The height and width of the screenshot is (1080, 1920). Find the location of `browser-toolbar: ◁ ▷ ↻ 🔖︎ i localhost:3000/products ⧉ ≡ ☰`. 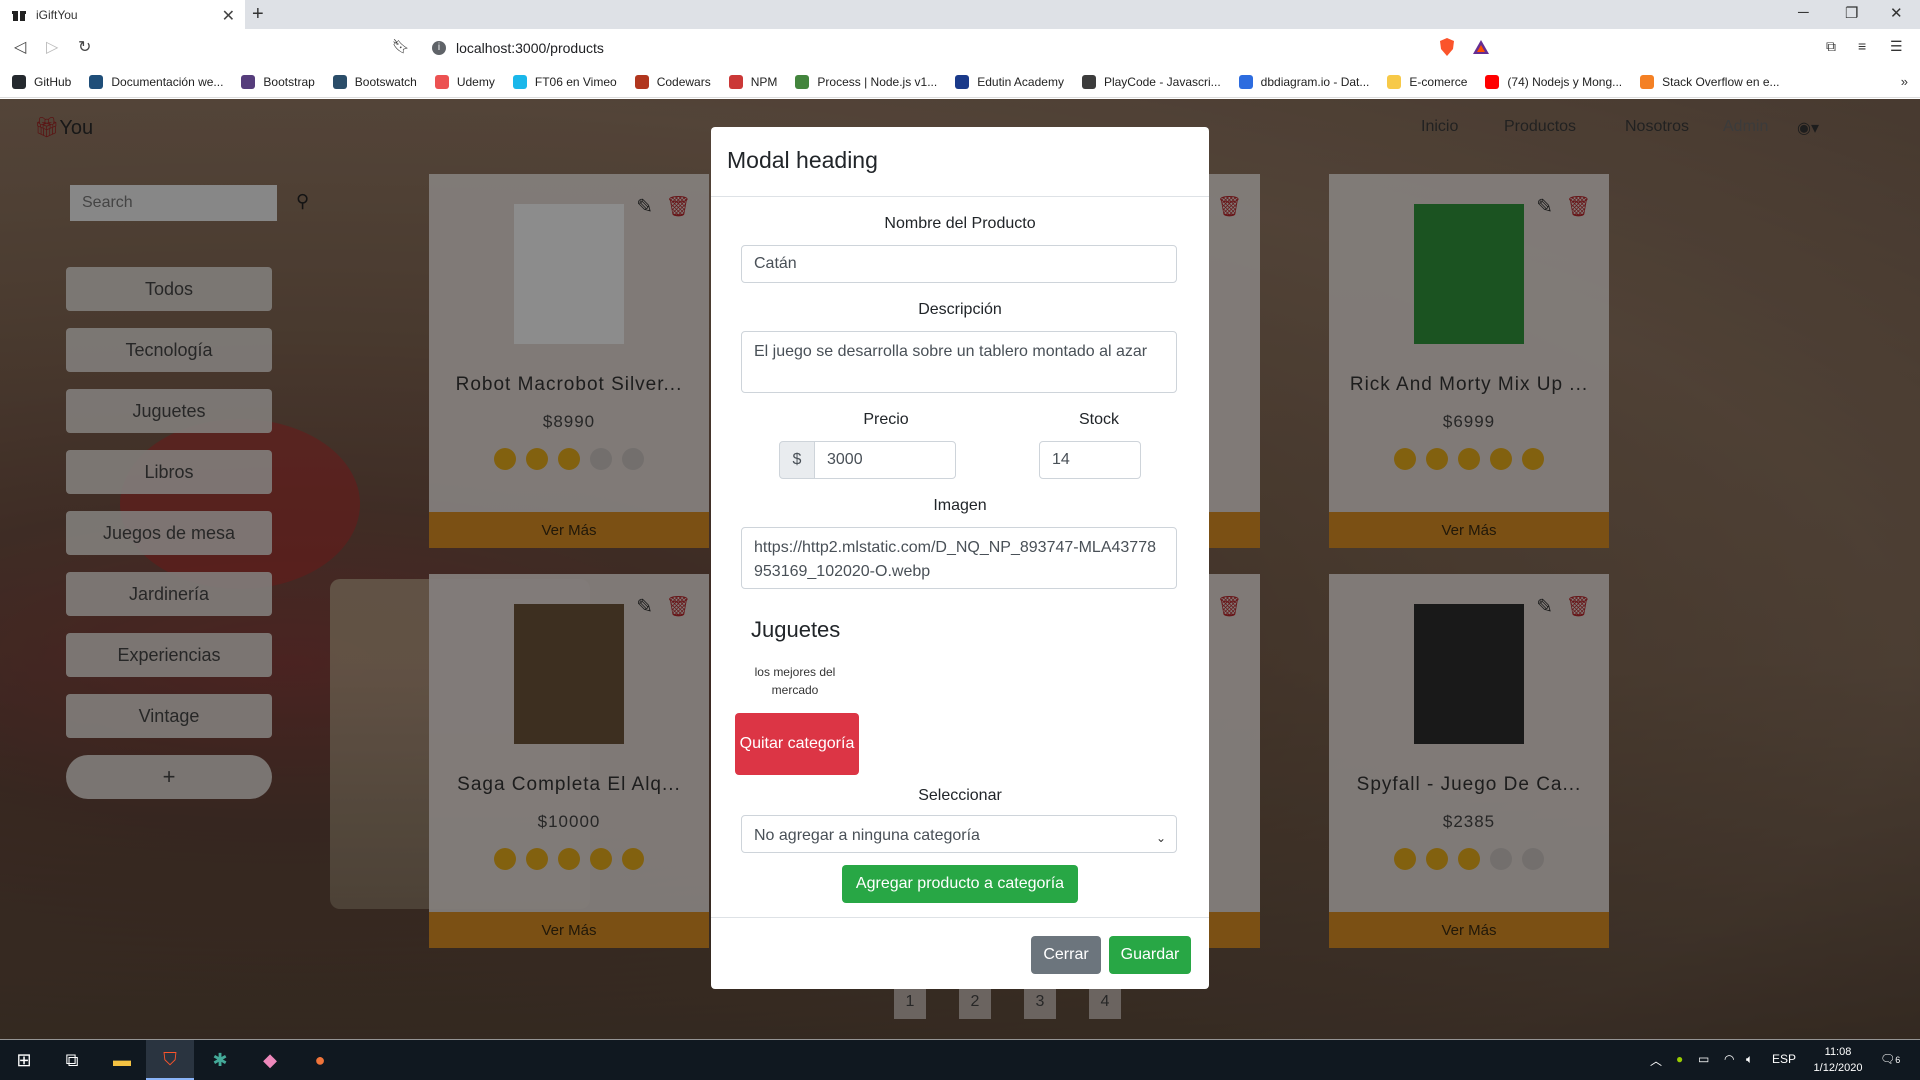

browser-toolbar: ◁ ▷ ↻ 🔖︎ i localhost:3000/products ⧉ ≡ ☰ is located at coordinates (960, 47).